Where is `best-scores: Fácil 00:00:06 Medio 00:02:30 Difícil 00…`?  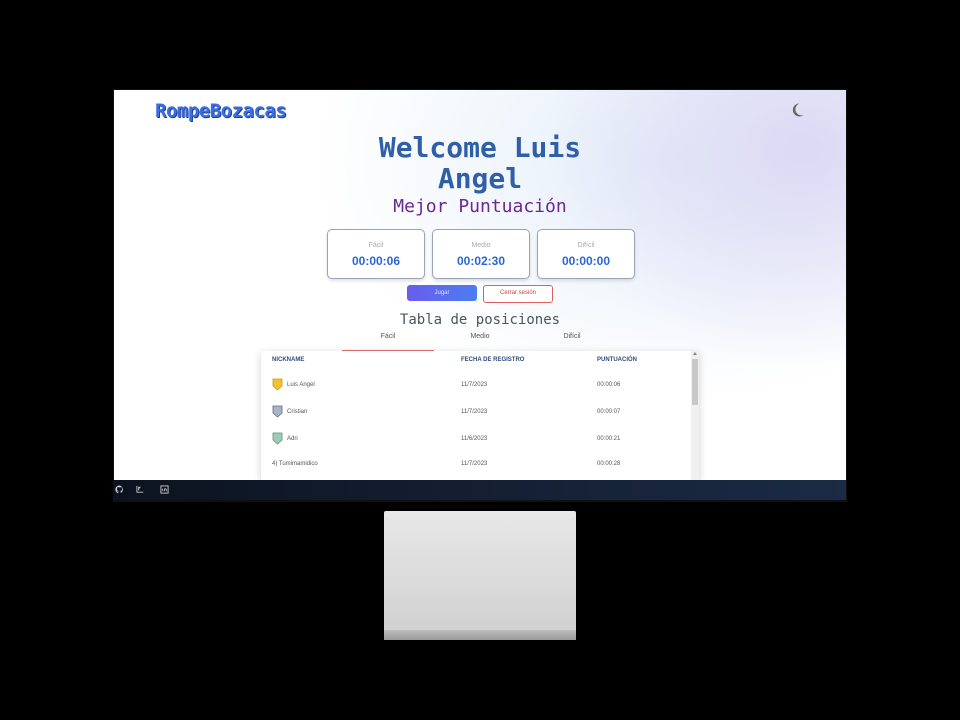
best-scores: Fácil 00:00:06 Medio 00:02:30 Difícil 00… is located at coordinates (481, 254).